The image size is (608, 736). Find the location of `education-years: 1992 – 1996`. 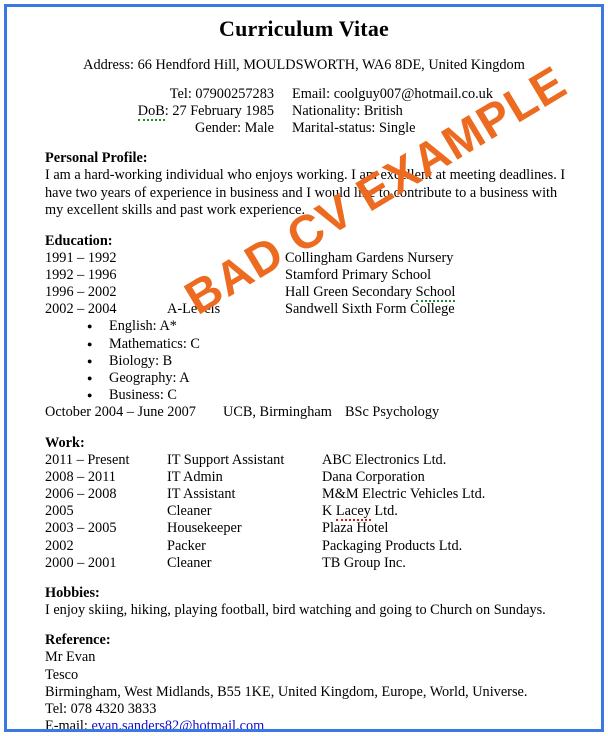

education-years: 1992 – 1996 is located at coordinates (81, 274).